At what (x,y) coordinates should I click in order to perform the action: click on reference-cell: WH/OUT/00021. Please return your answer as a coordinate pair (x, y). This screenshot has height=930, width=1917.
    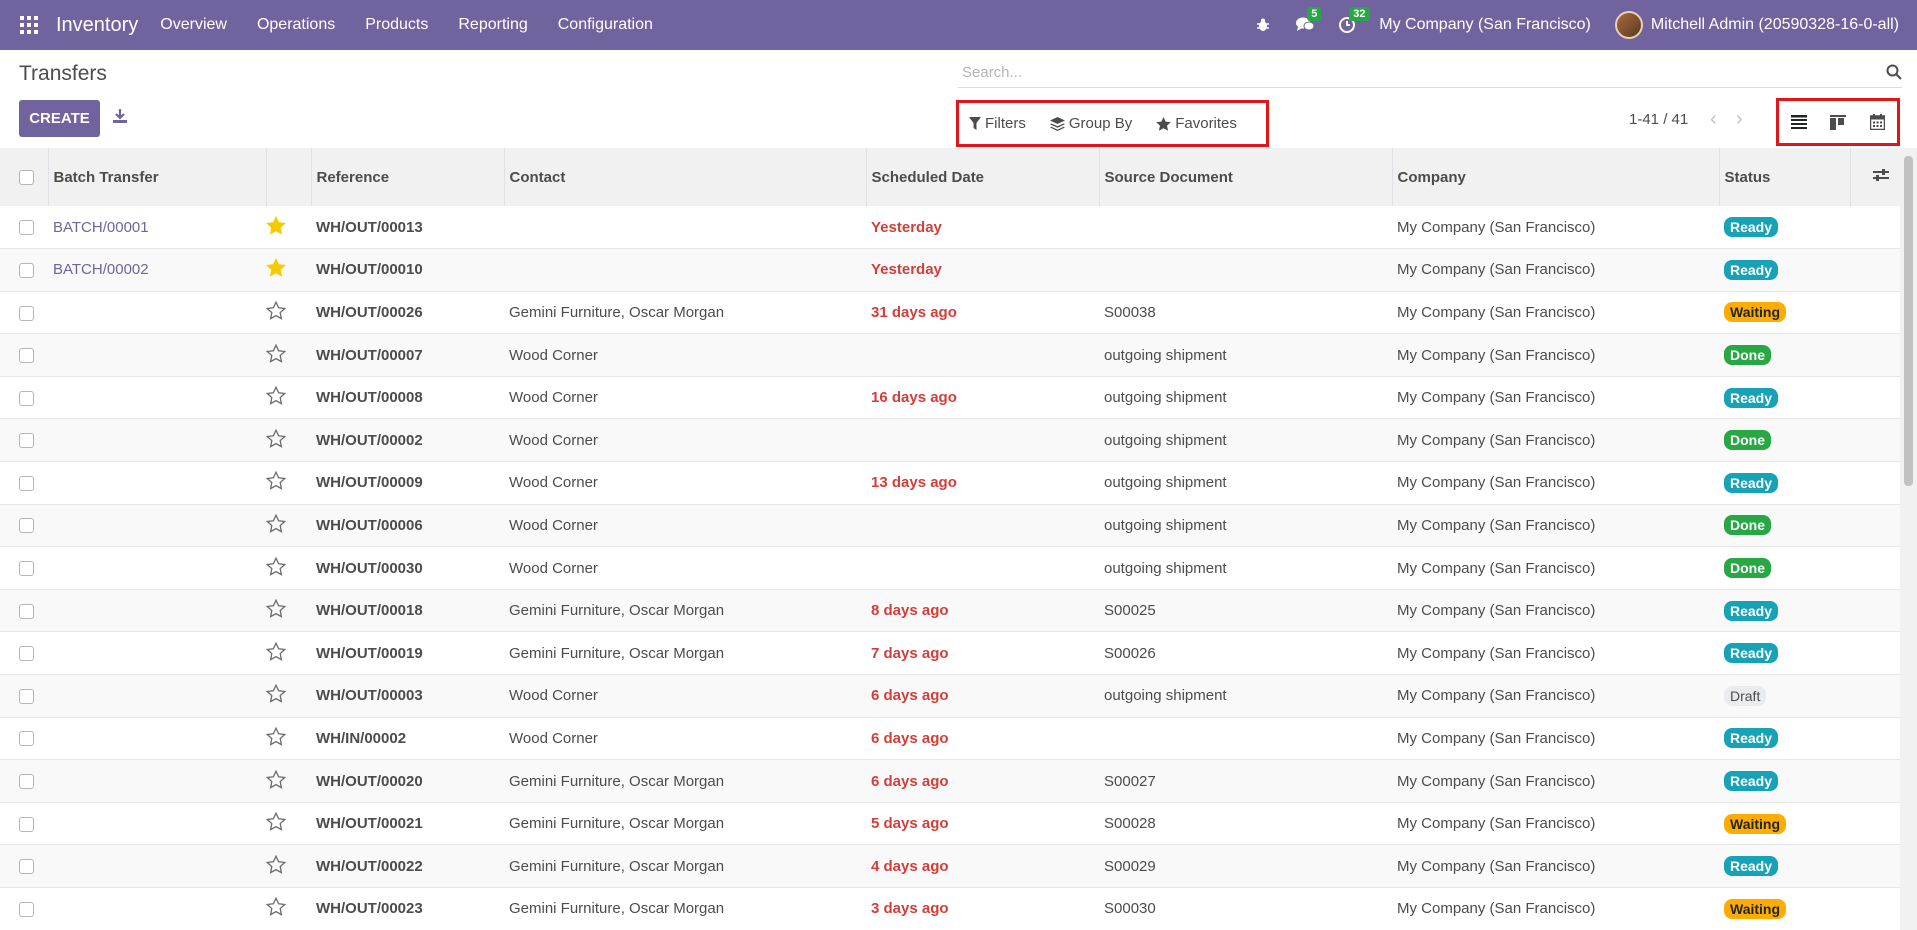
    Looking at the image, I should click on (369, 824).